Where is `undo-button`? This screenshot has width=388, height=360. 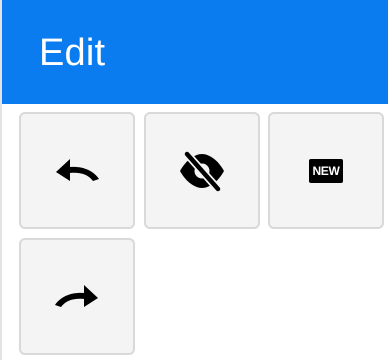
undo-button is located at coordinates (77, 170).